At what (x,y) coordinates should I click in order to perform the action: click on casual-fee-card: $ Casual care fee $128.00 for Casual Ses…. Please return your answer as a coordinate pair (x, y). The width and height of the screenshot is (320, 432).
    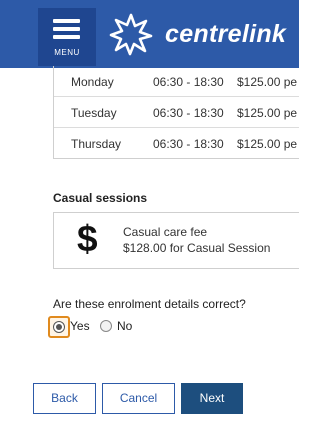
    Looking at the image, I should click on (176, 240).